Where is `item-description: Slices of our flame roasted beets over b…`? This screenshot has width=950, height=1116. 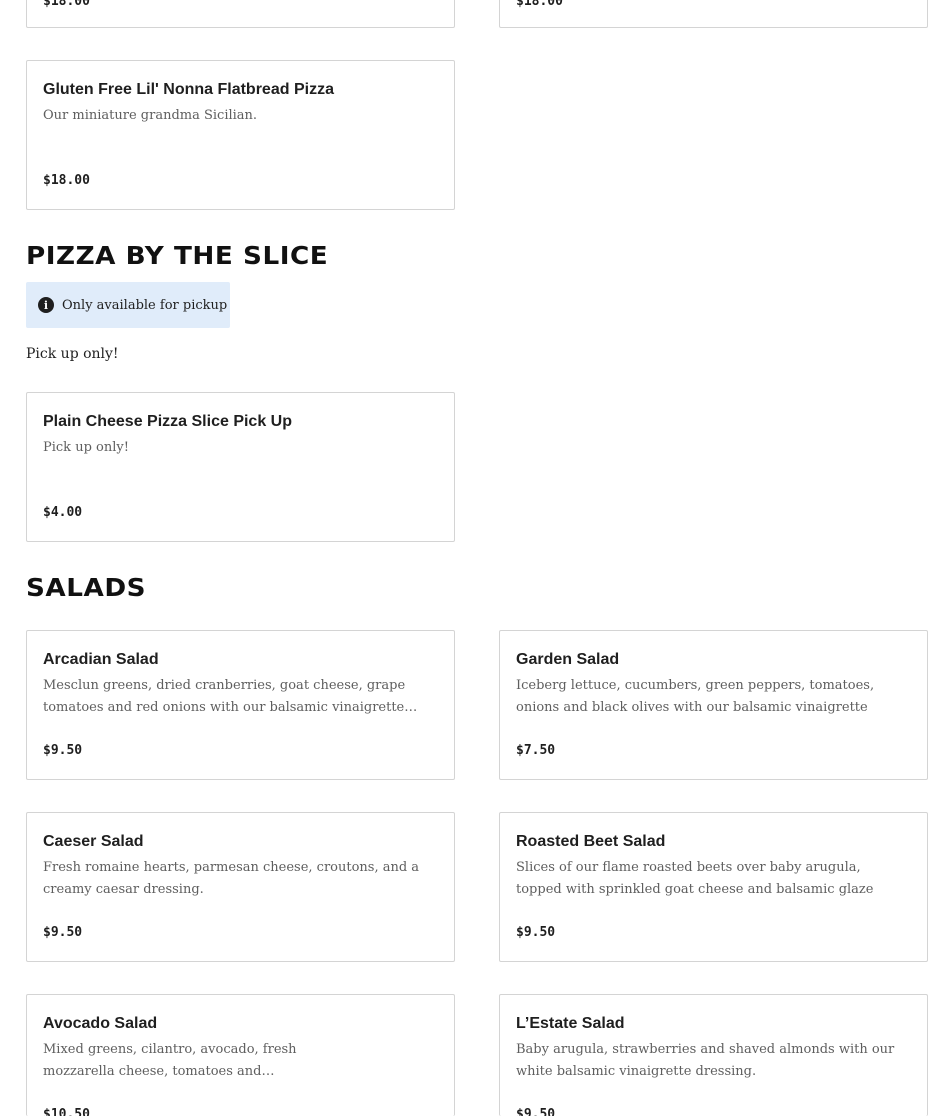 item-description: Slices of our flame roasted beets over b… is located at coordinates (695, 878).